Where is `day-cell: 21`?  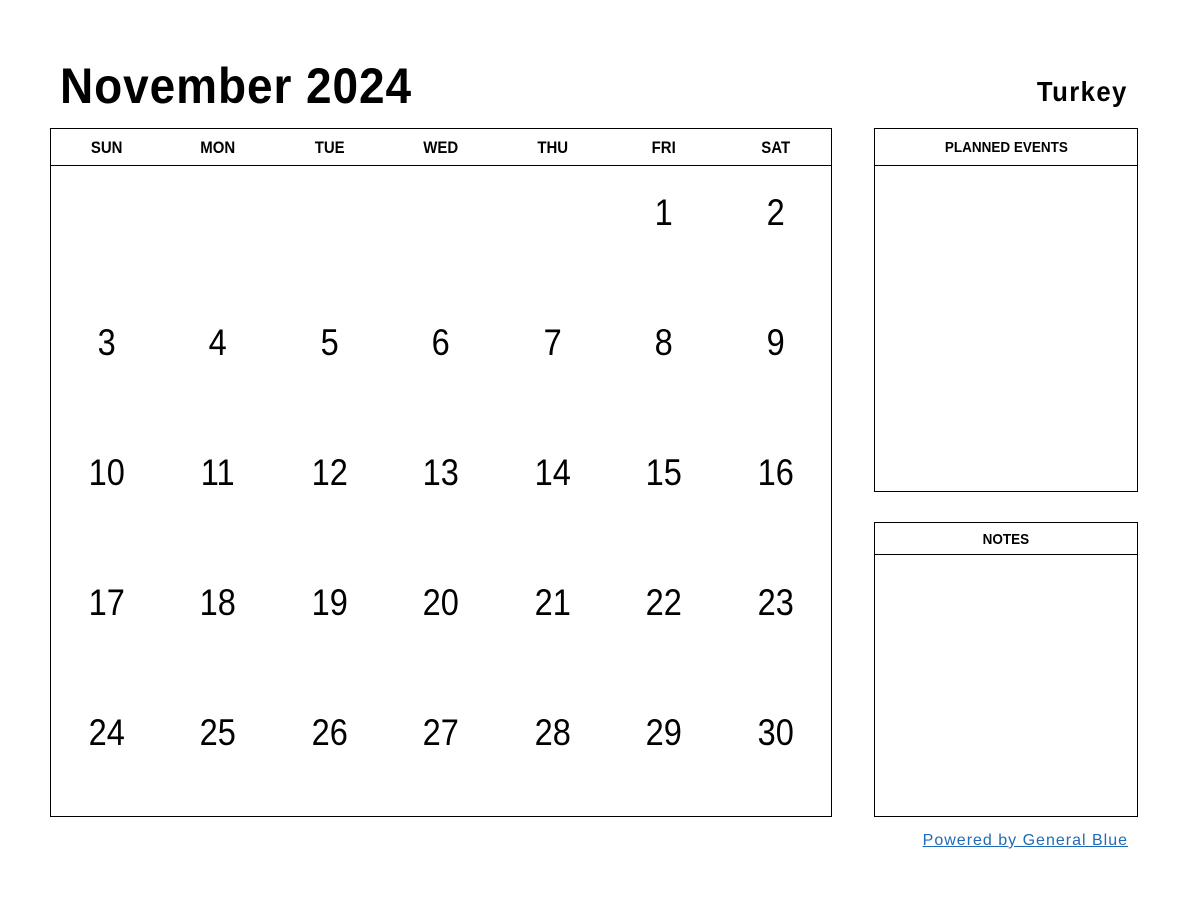 day-cell: 21 is located at coordinates (552, 602).